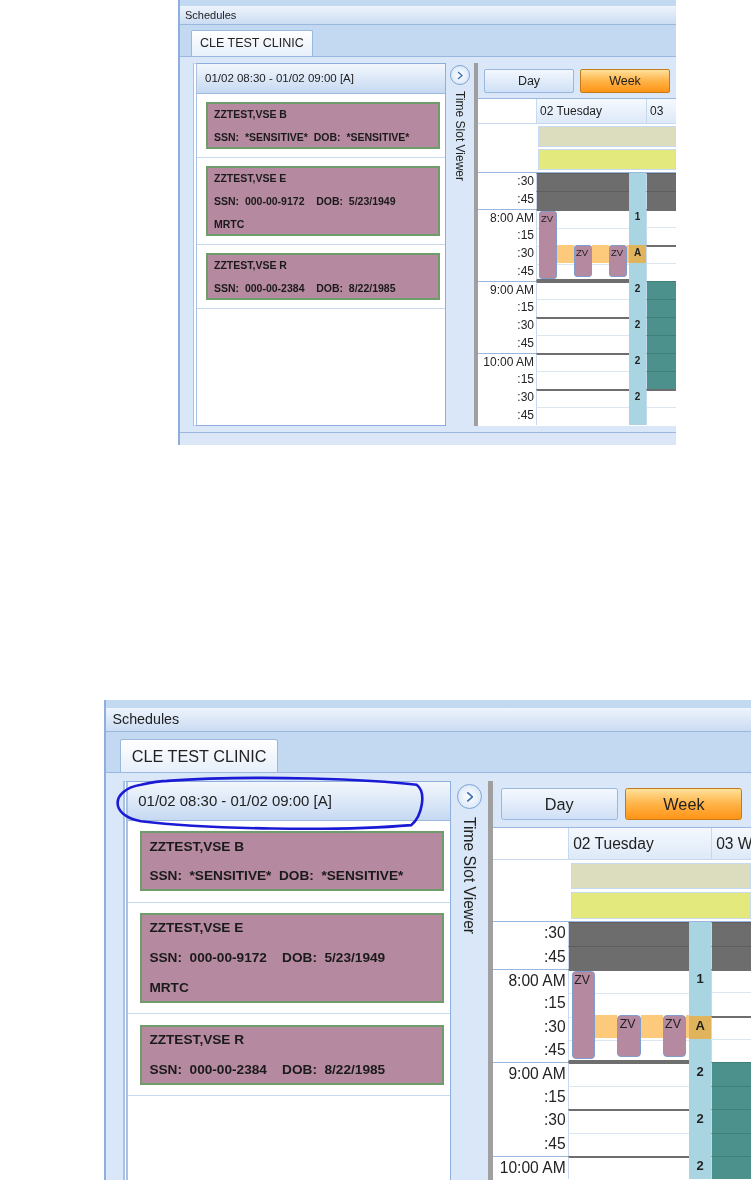 This screenshot has height=1180, width=752. Describe the element at coordinates (169, 988) in the screenshot. I see `patient-detail: MRTC` at that location.